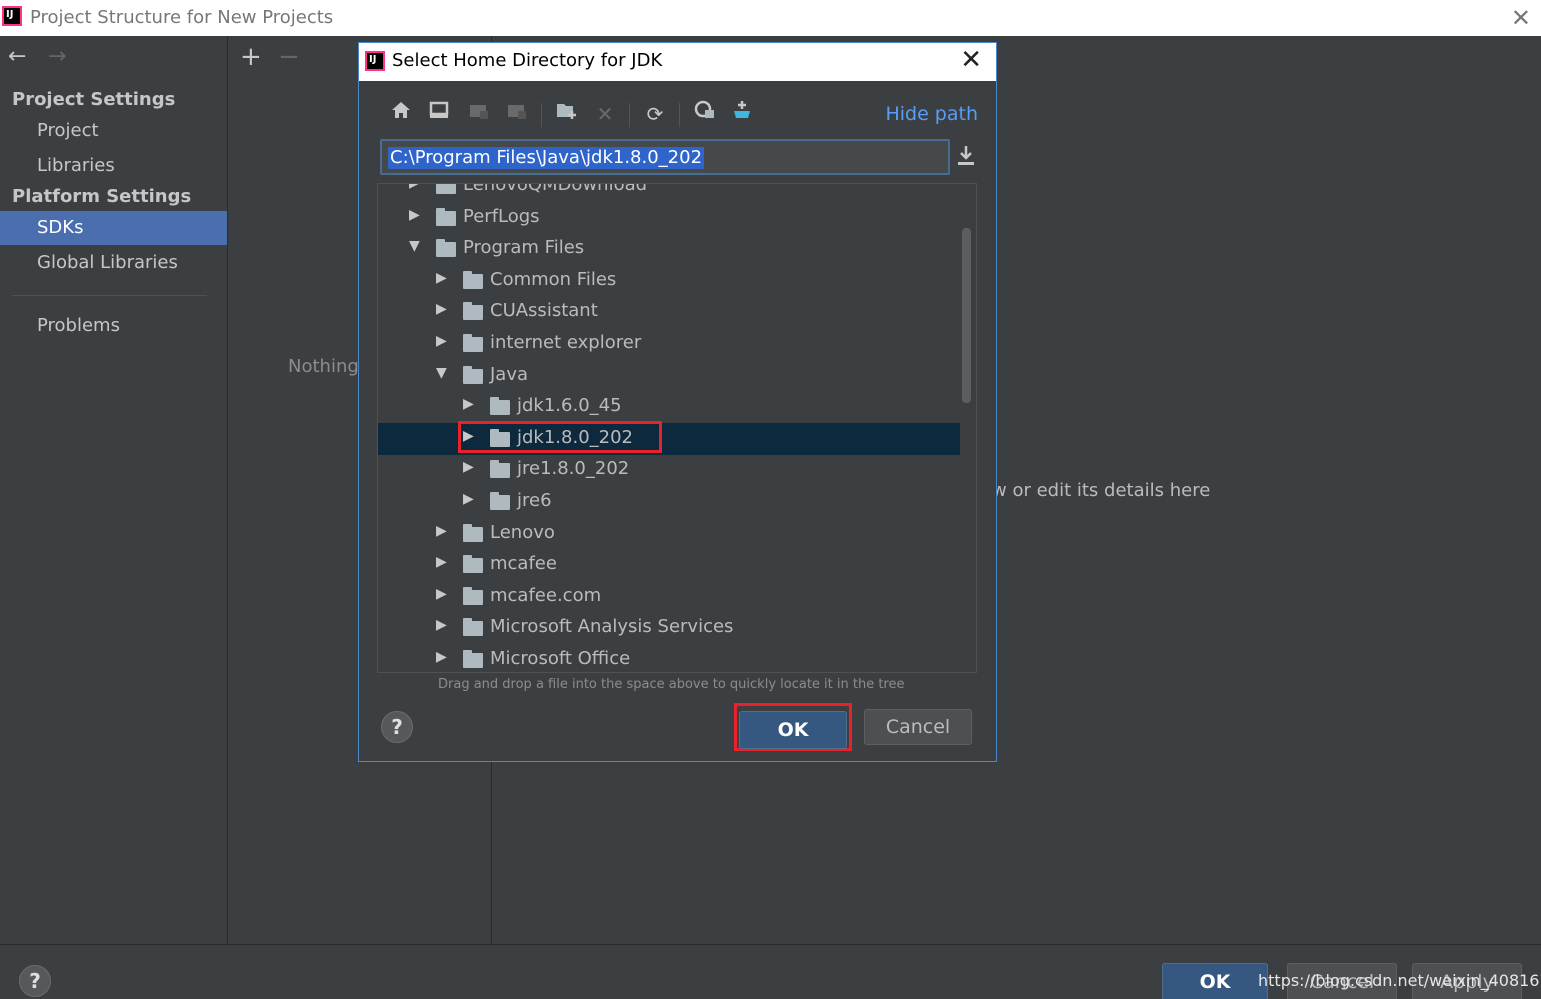 The image size is (1541, 999). I want to click on tree-row: ▶ internet explorer, so click(669, 344).